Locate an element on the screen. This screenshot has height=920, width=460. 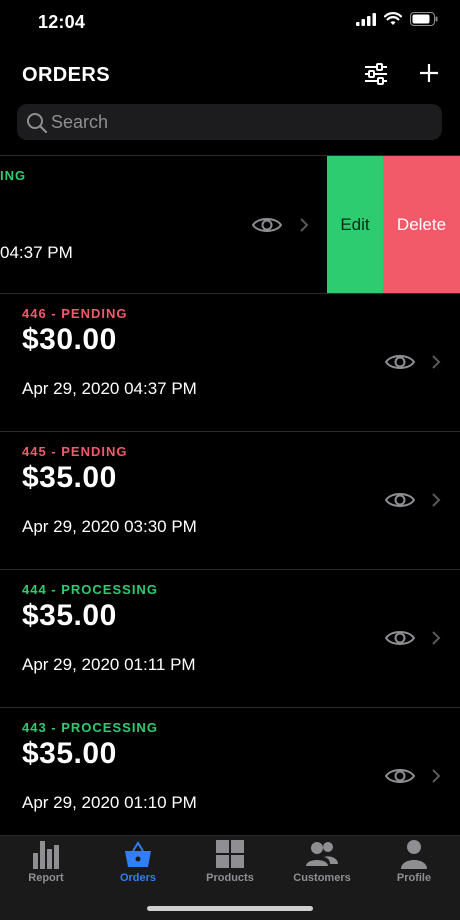
grid-icon is located at coordinates (230, 854).